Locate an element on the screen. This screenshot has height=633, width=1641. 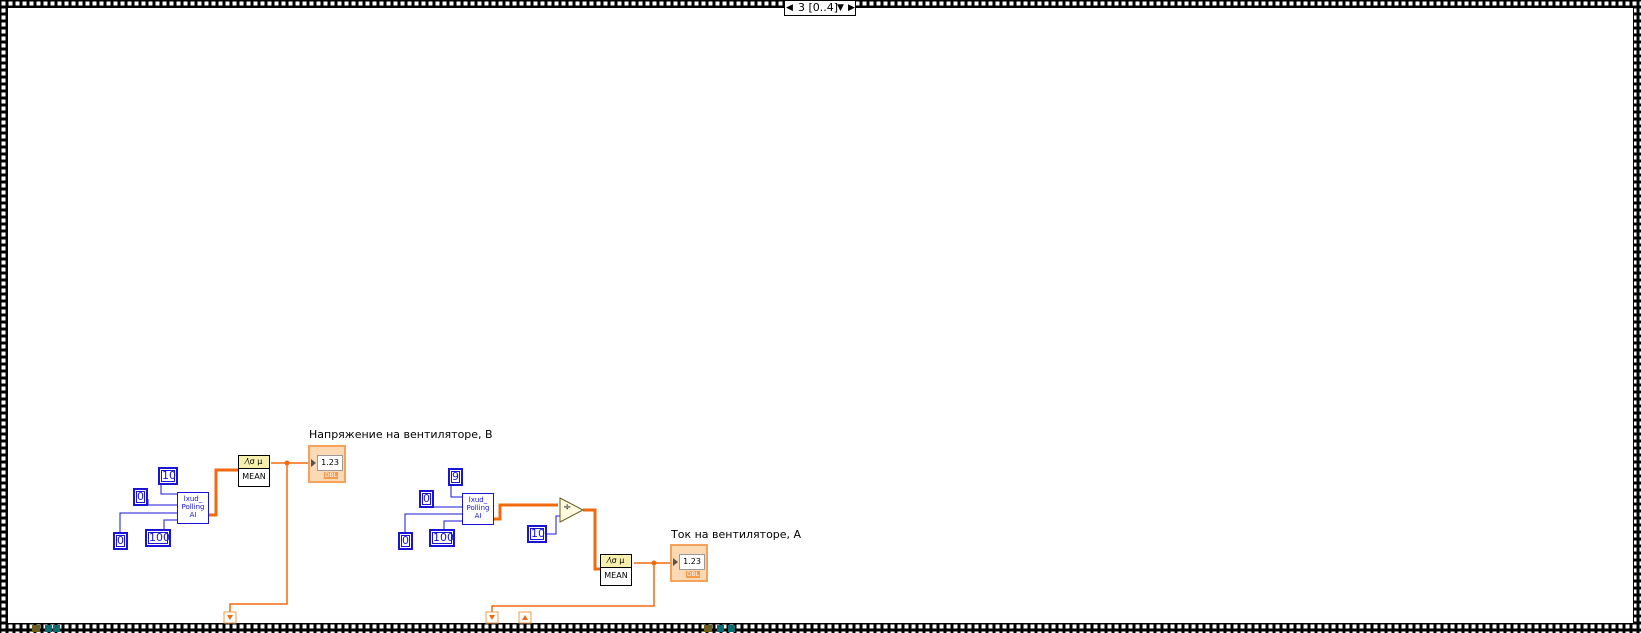
fan-voltage-label: Напряжение на вентиляторе, В is located at coordinates (401, 434).